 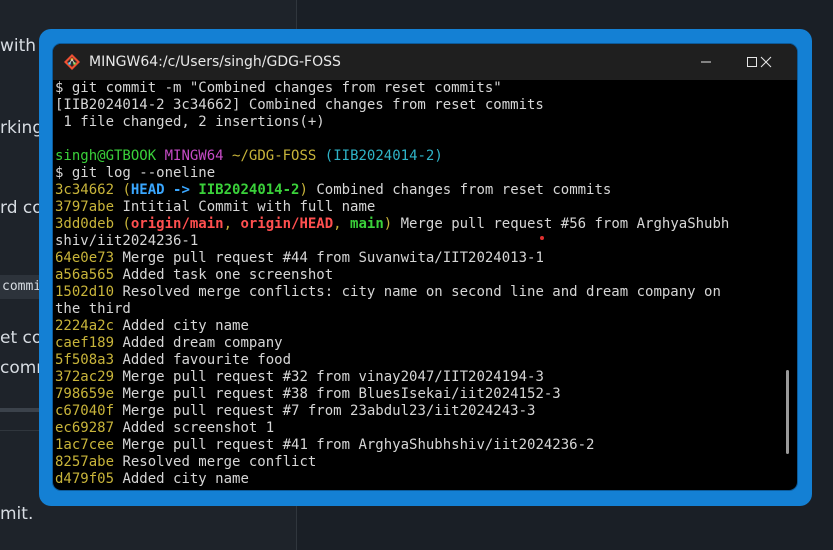 I want to click on terminal-text: 1 file changed, 2 insertions(+), so click(x=190, y=122).